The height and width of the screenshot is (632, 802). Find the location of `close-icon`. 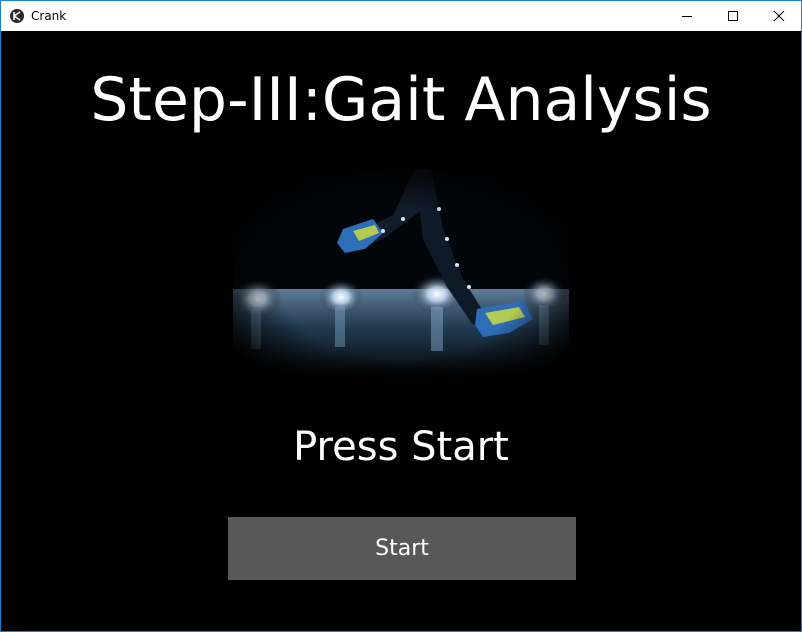

close-icon is located at coordinates (779, 16).